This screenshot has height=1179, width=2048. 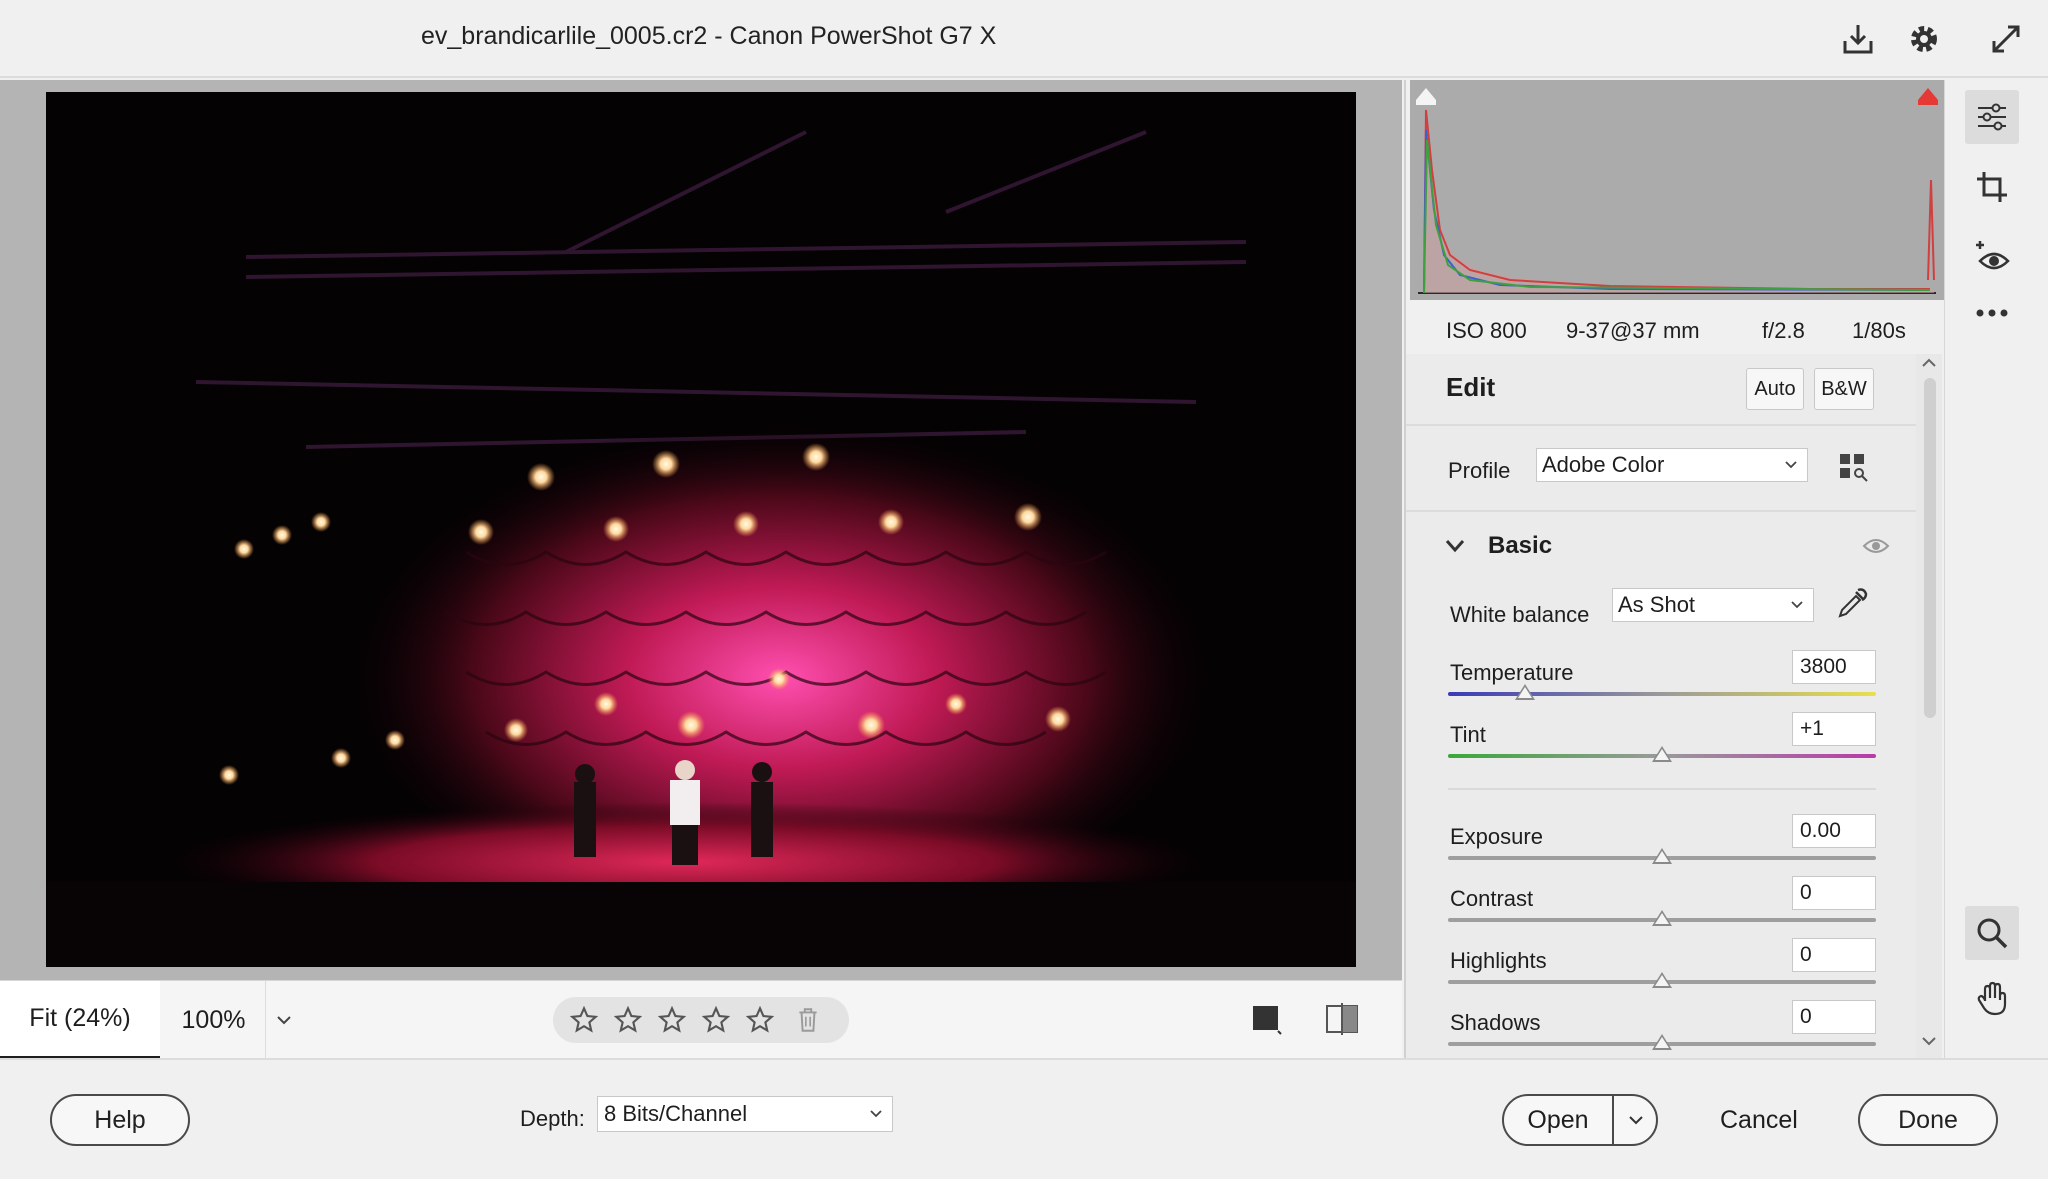 I want to click on exif-iso: ISO 800, so click(x=1486, y=330).